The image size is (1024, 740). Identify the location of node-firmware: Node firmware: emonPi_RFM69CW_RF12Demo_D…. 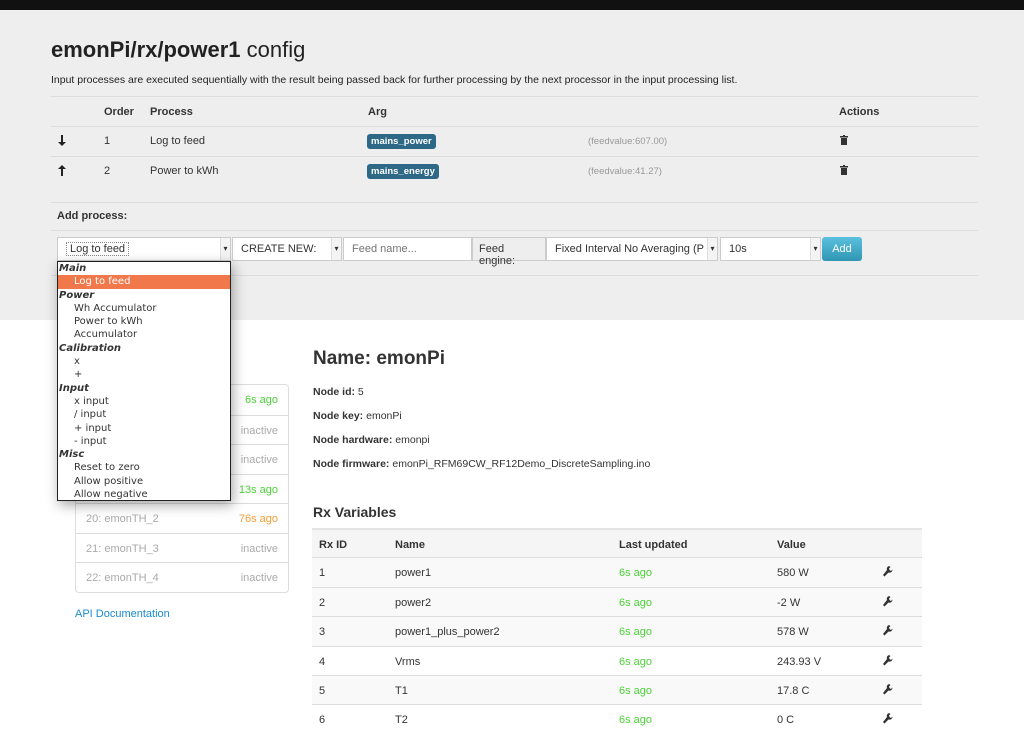
(481, 464).